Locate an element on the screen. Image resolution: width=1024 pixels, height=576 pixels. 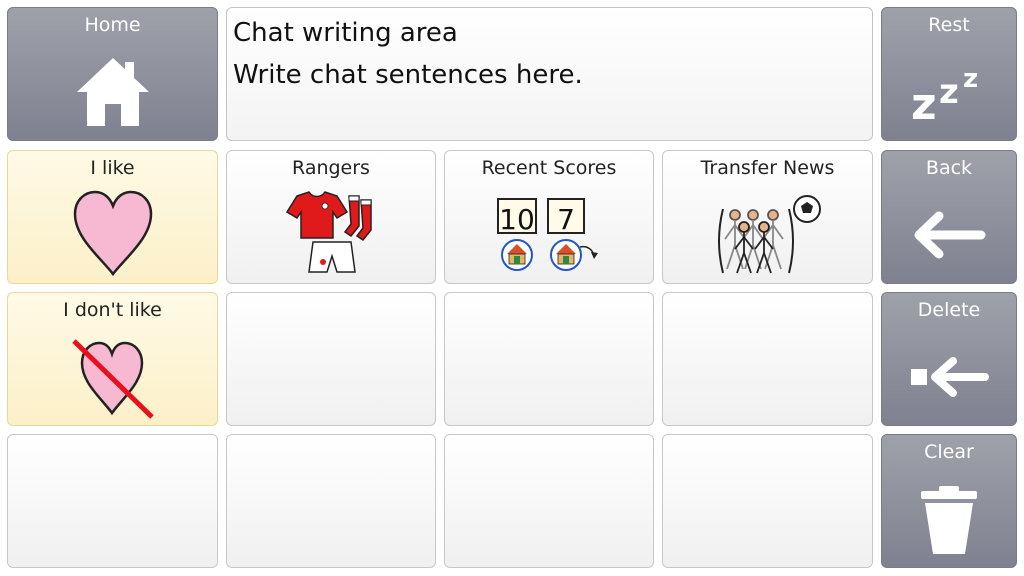
backspace-icon is located at coordinates (949, 377).